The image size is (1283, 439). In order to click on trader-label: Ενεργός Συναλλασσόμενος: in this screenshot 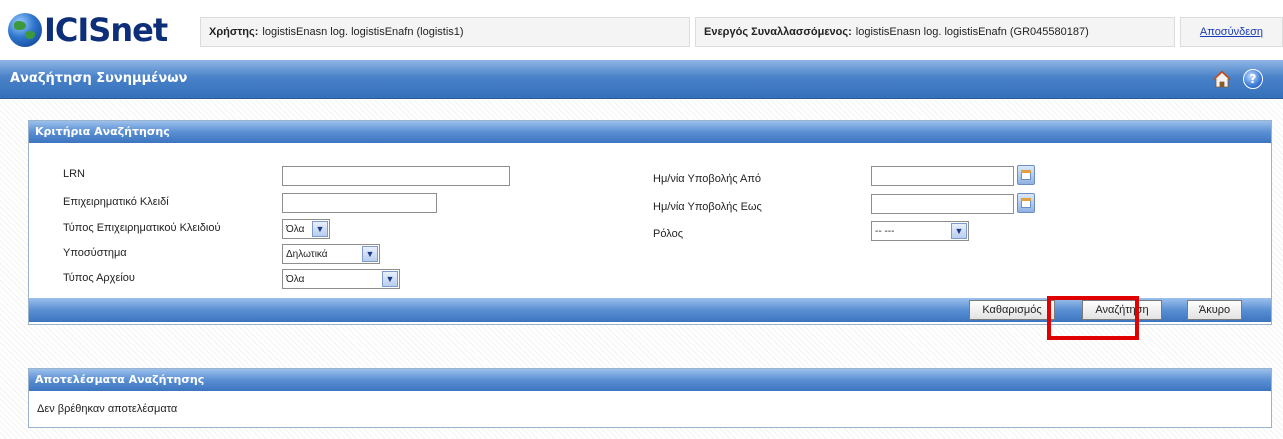, I will do `click(778, 32)`.